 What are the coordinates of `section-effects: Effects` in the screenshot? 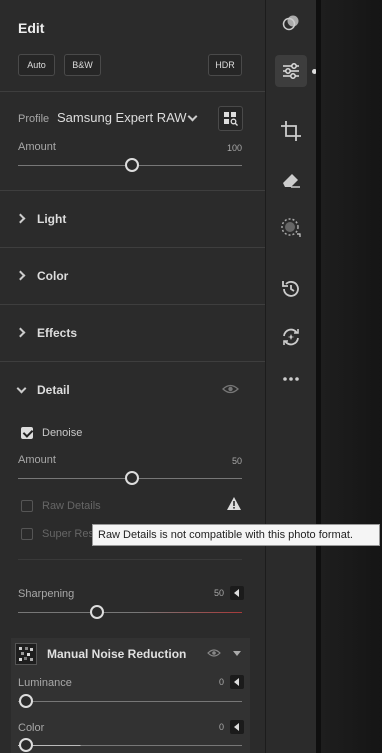 It's located at (57, 333).